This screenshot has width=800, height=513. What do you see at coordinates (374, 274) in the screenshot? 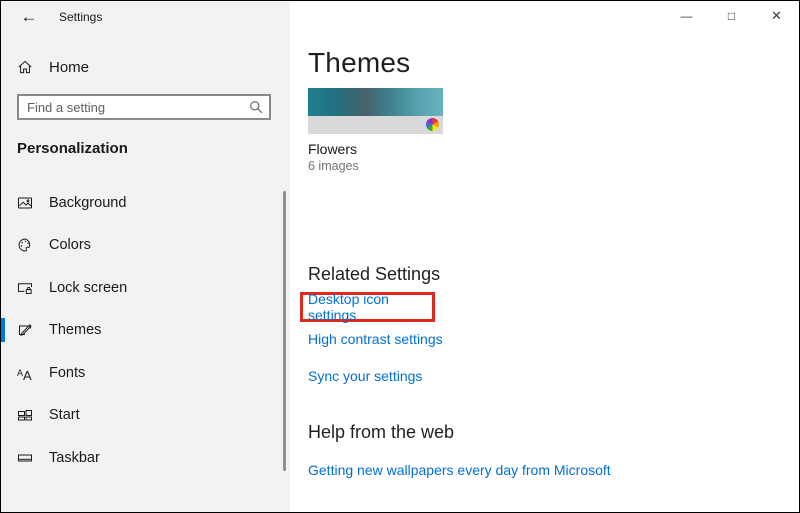
I see `related-settings-heading: Related Settings` at bounding box center [374, 274].